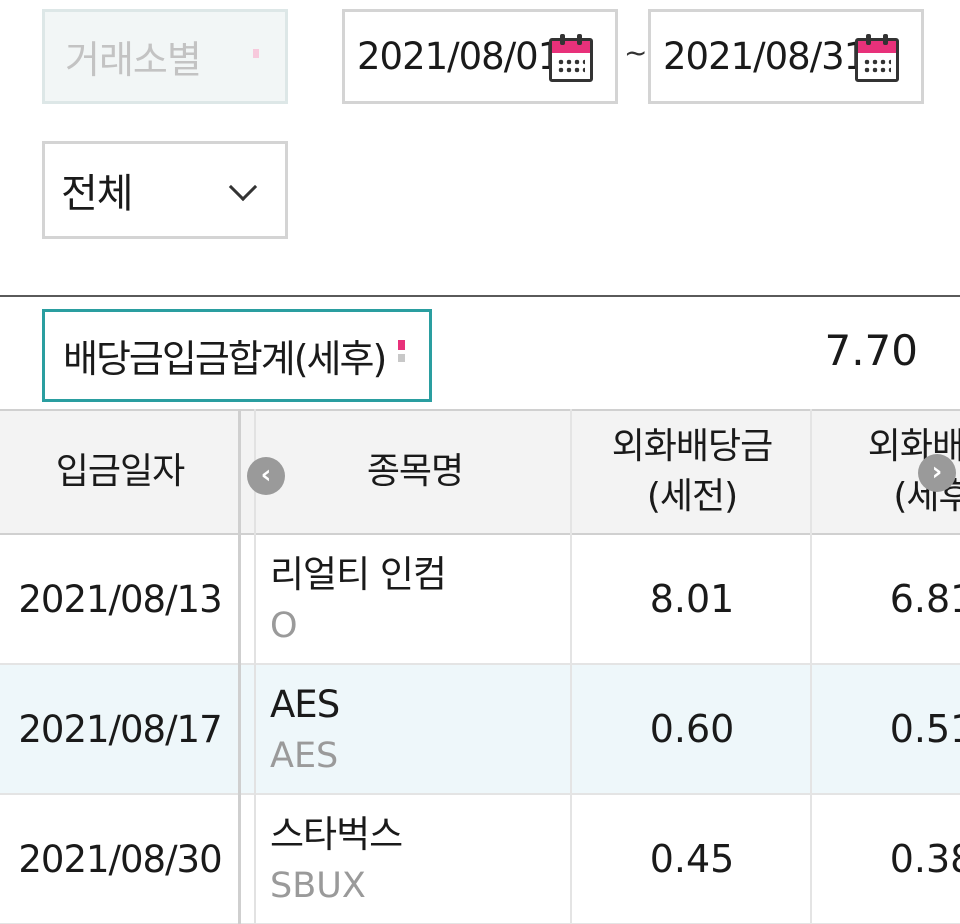 The width and height of the screenshot is (960, 924). What do you see at coordinates (459, 56) in the screenshot?
I see `date-from-value: 2021/08/01` at bounding box center [459, 56].